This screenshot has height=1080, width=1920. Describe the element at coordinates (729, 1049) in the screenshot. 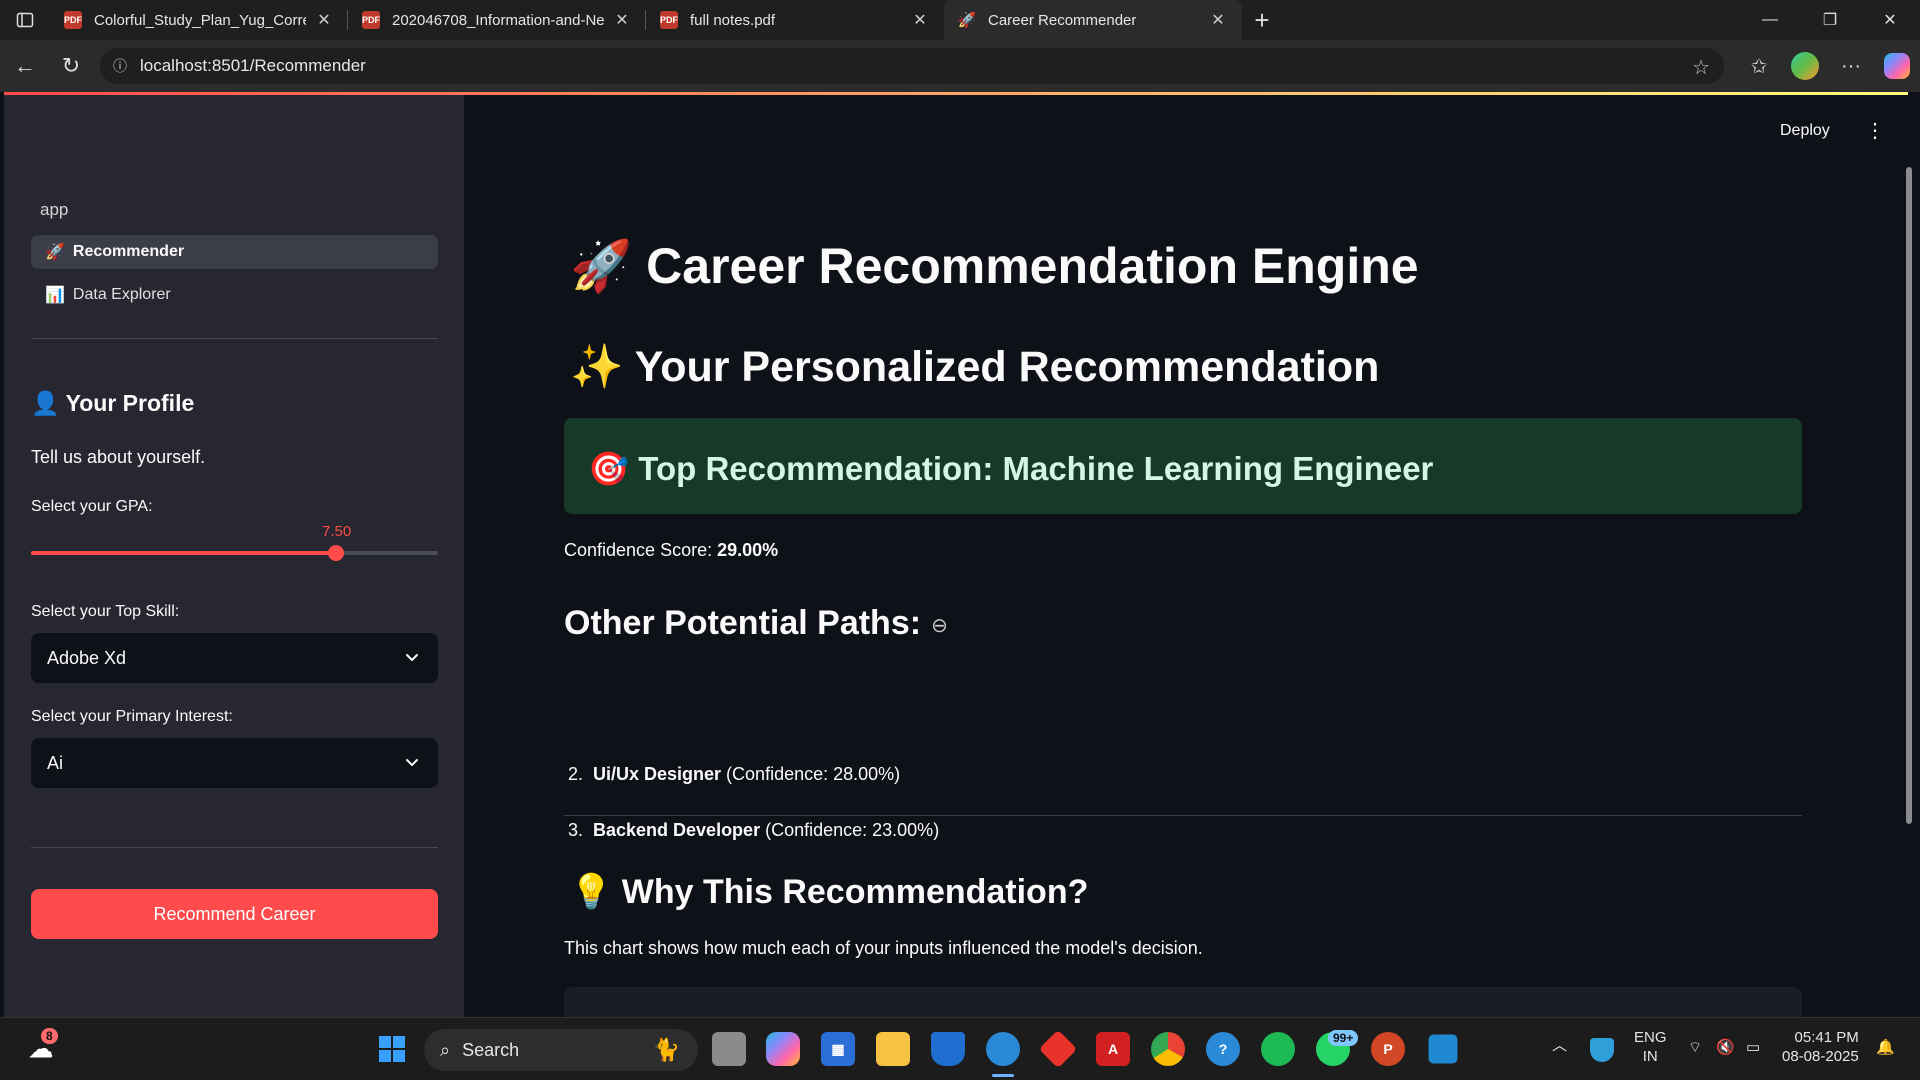

I see `task-view-icon` at that location.